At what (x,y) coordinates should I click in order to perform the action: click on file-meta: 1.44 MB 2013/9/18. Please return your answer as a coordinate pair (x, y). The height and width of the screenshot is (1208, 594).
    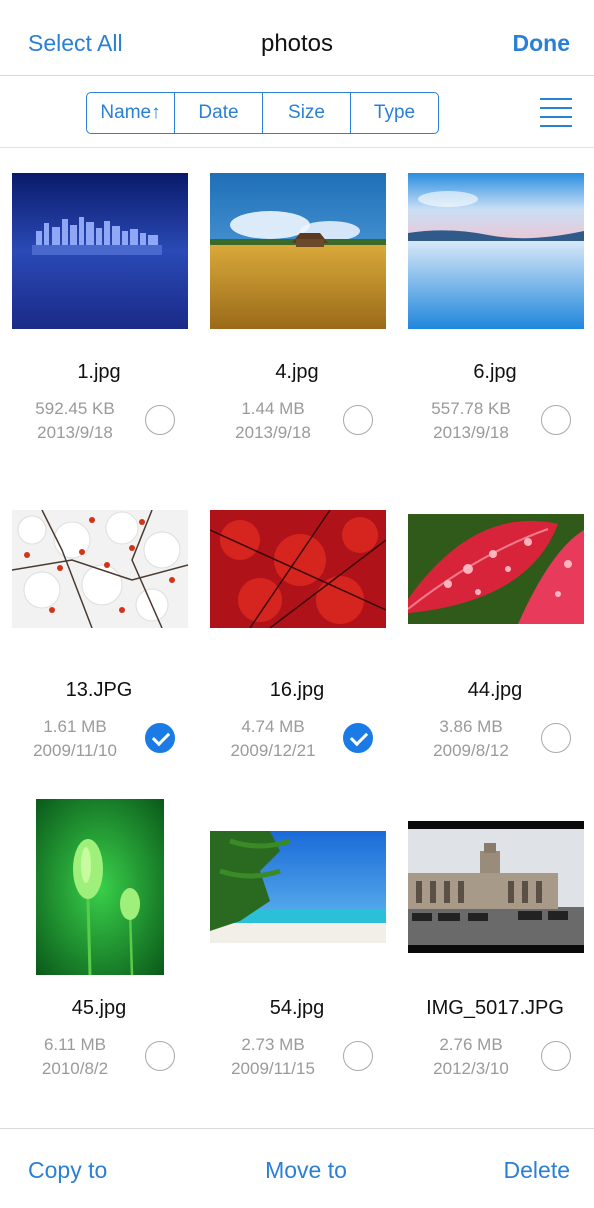
    Looking at the image, I should click on (273, 421).